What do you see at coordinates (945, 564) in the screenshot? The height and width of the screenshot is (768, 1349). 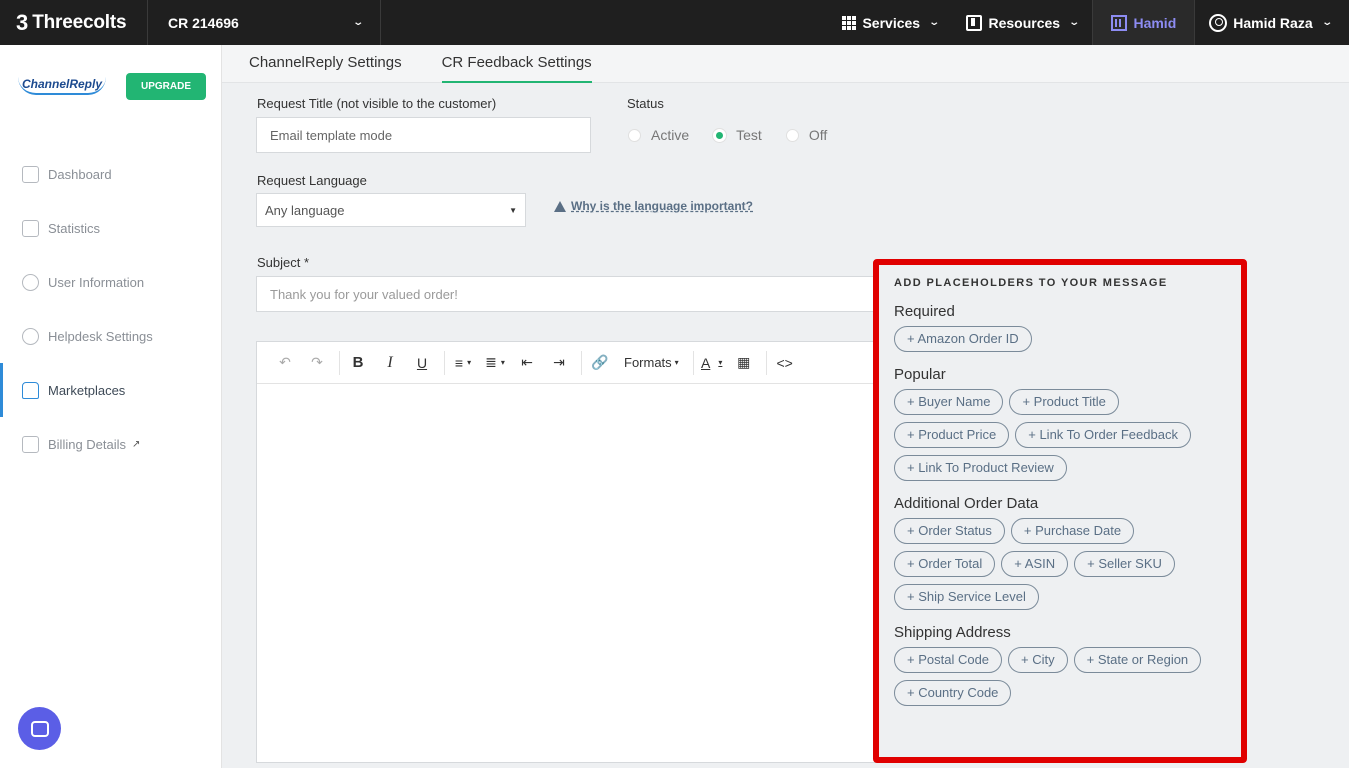 I see `placeholder-chip: + Order Total` at bounding box center [945, 564].